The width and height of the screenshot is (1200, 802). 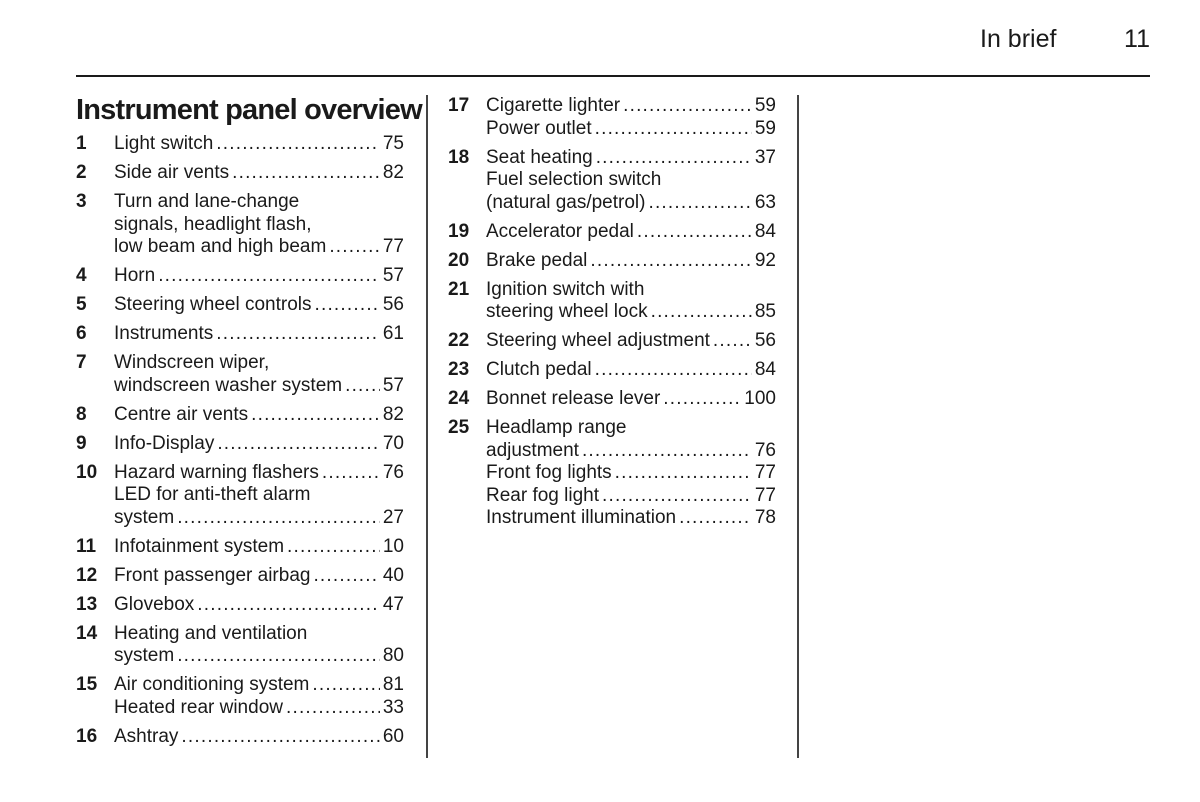 I want to click on entry-line: Steering wheel adjustment 56, so click(x=631, y=341).